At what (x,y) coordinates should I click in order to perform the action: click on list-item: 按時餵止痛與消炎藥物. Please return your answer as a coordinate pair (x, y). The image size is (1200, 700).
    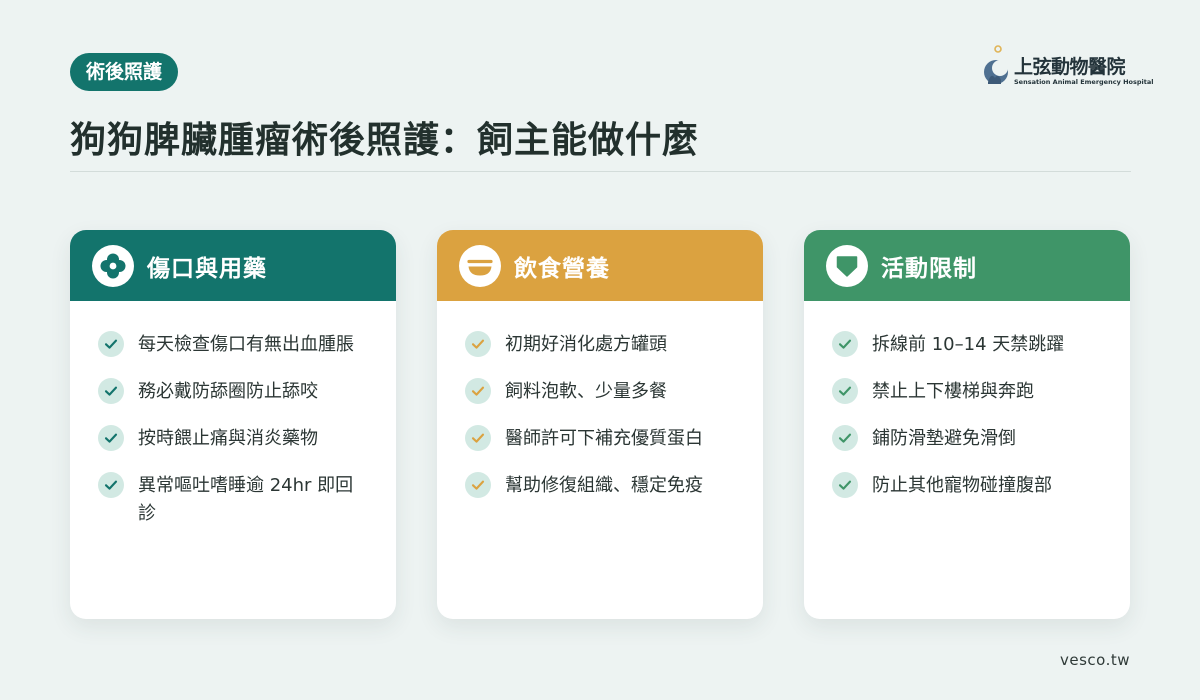
    Looking at the image, I should click on (234, 439).